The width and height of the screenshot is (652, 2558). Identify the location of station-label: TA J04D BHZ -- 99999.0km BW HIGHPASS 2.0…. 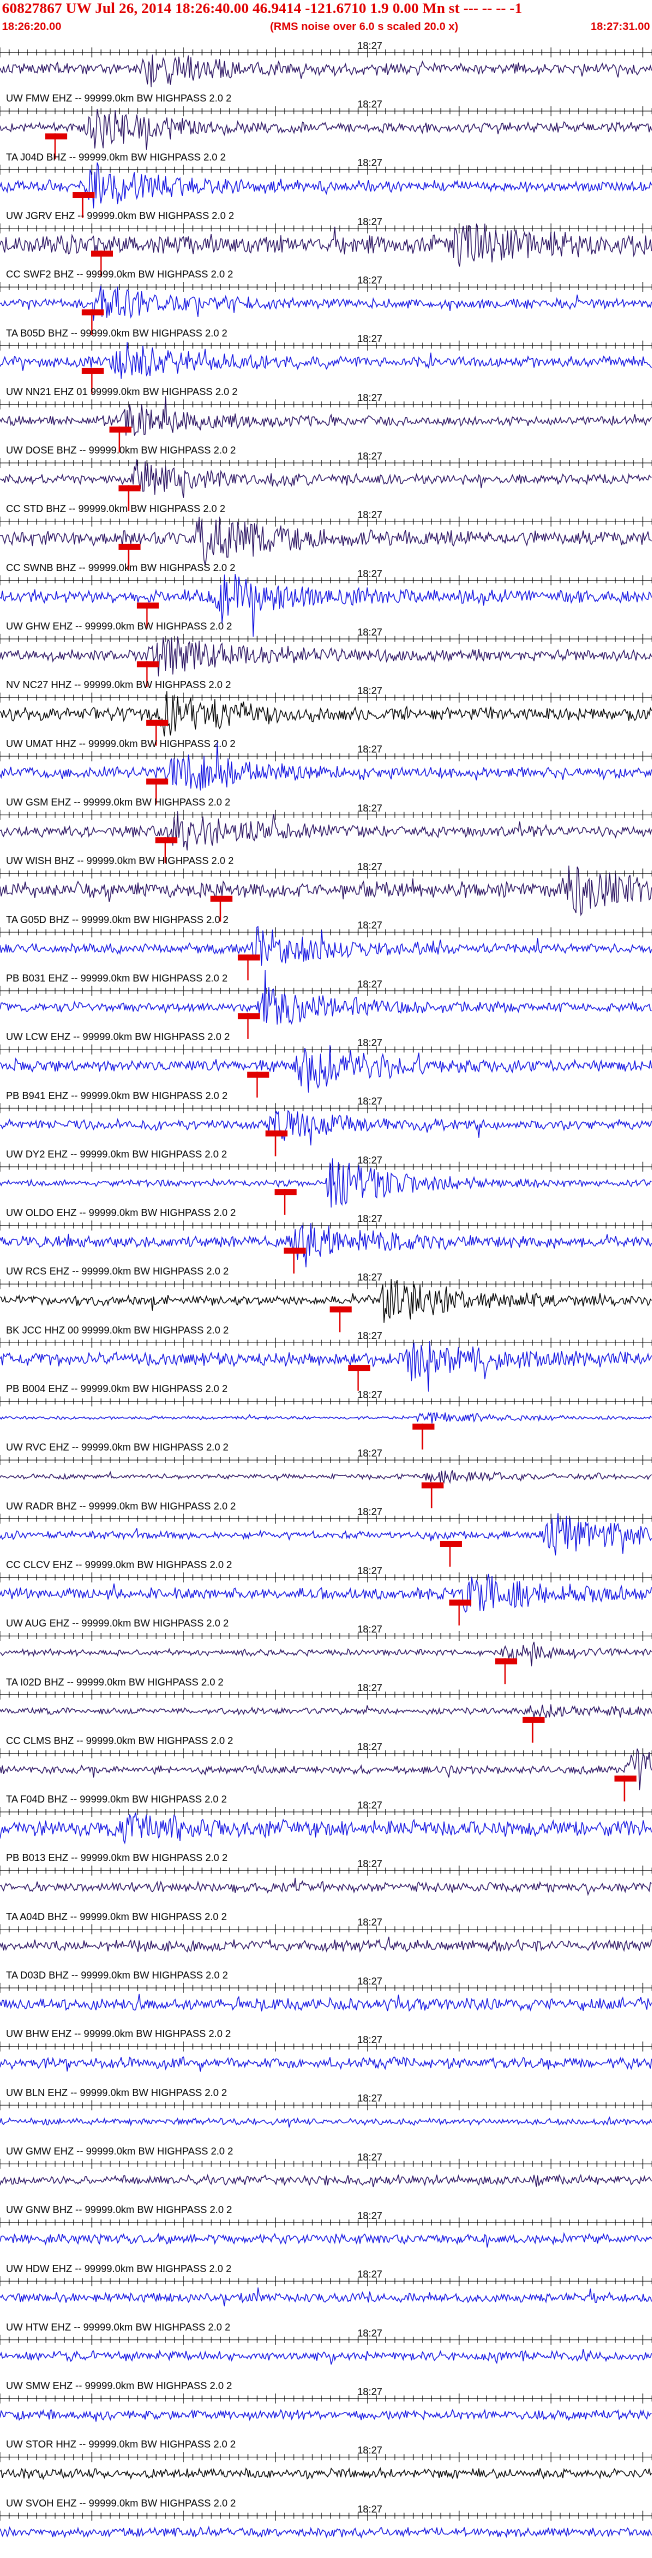
(116, 157).